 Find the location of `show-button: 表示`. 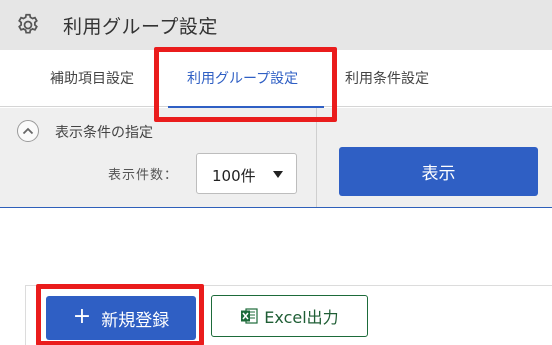

show-button: 表示 is located at coordinates (438, 171).